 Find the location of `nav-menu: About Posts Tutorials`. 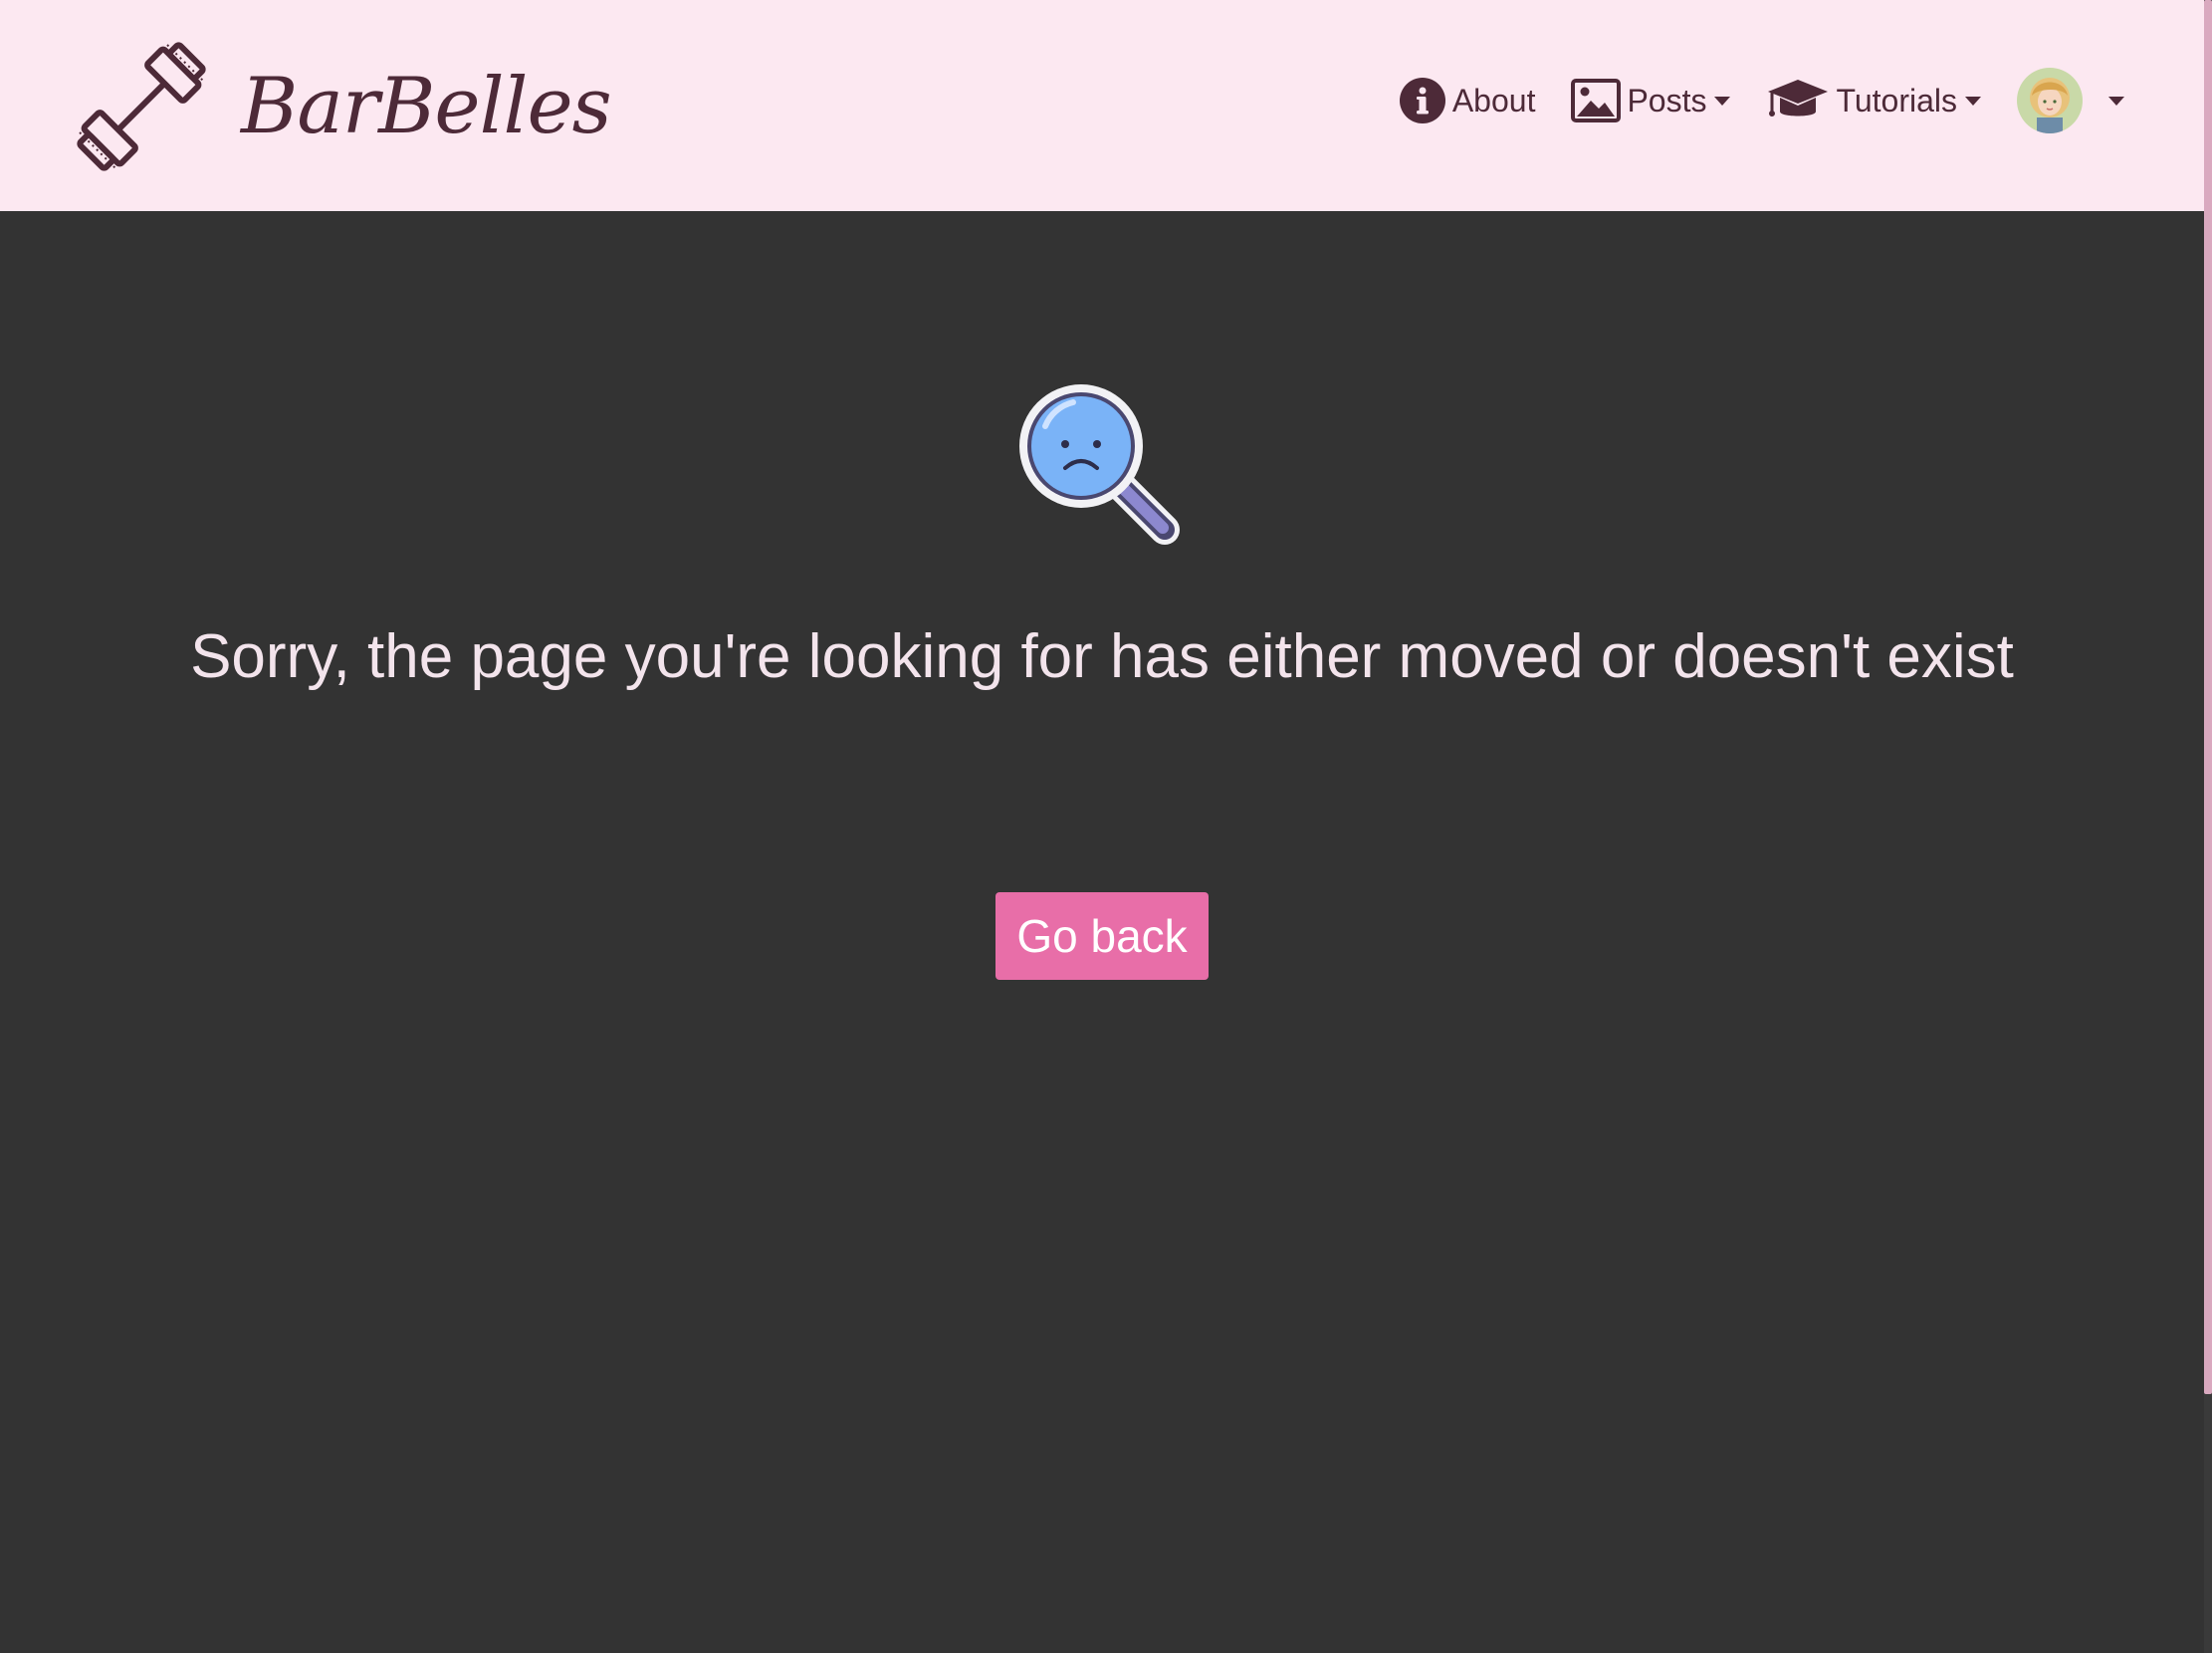

nav-menu: About Posts Tutorials is located at coordinates (1743, 100).